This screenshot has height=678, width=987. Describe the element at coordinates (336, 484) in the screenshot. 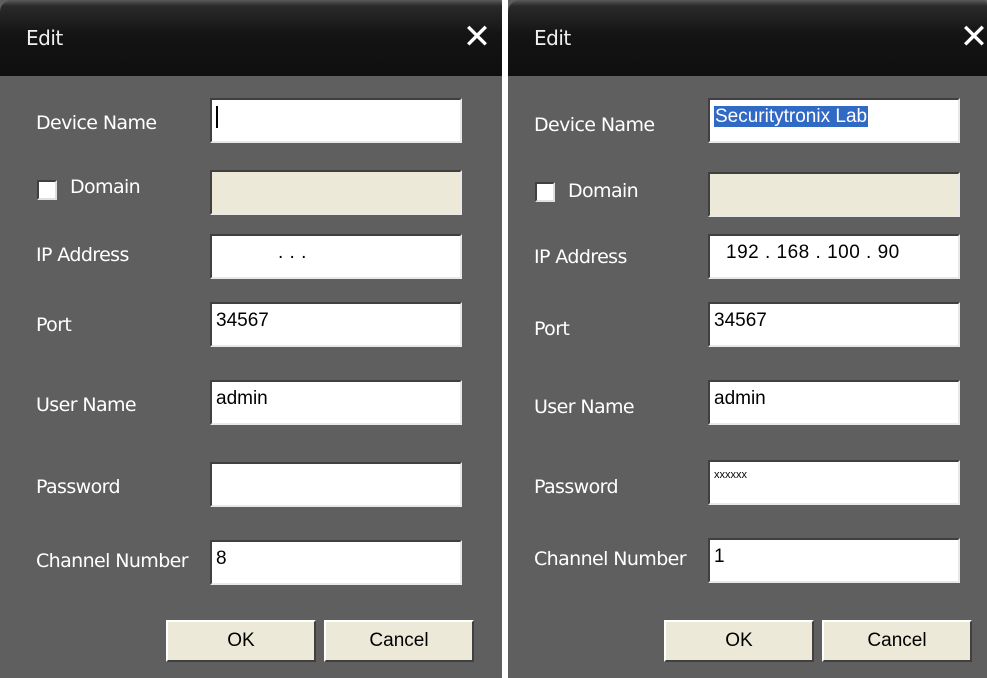

I see `password-input` at that location.